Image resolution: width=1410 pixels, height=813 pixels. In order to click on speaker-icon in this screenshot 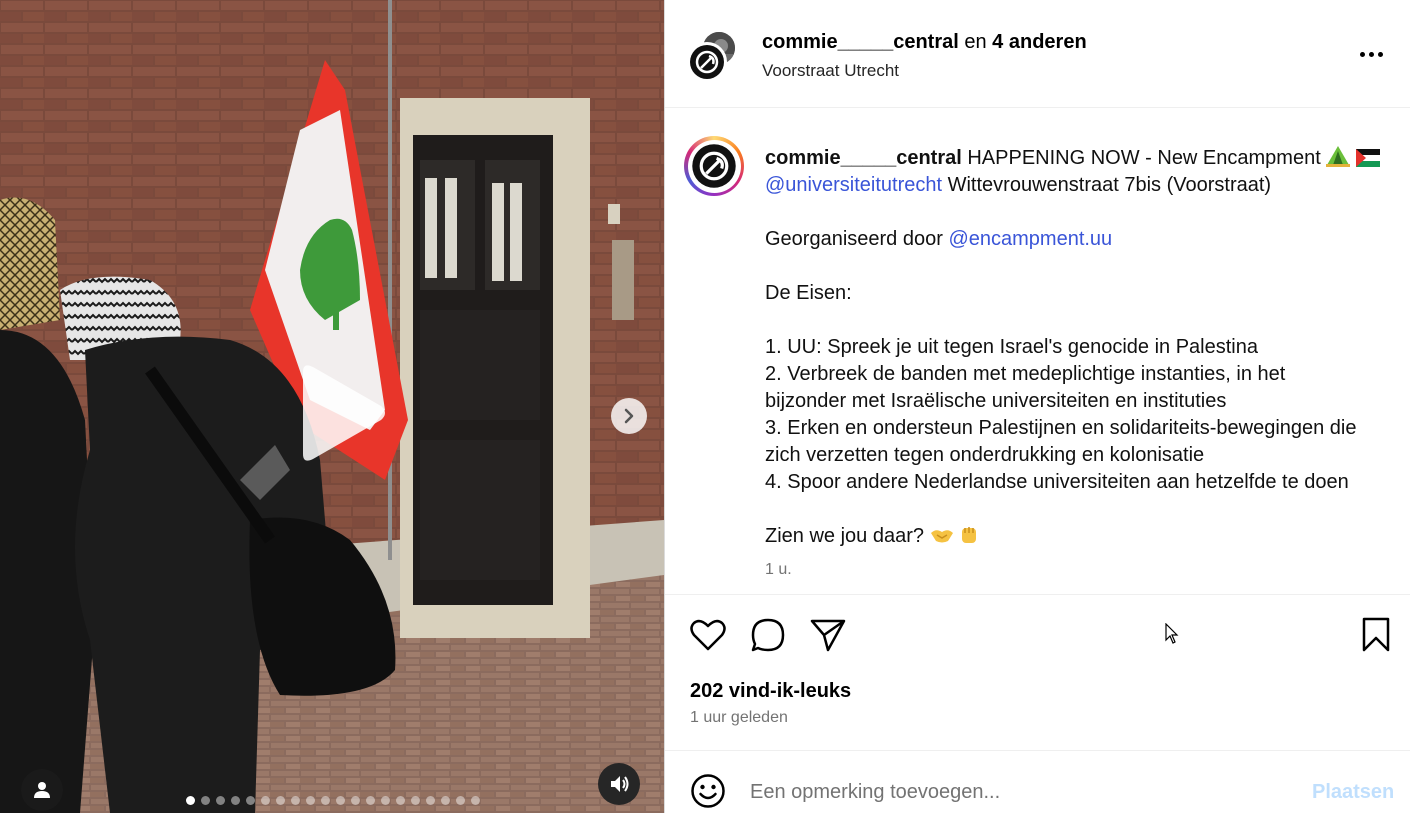, I will do `click(620, 784)`.